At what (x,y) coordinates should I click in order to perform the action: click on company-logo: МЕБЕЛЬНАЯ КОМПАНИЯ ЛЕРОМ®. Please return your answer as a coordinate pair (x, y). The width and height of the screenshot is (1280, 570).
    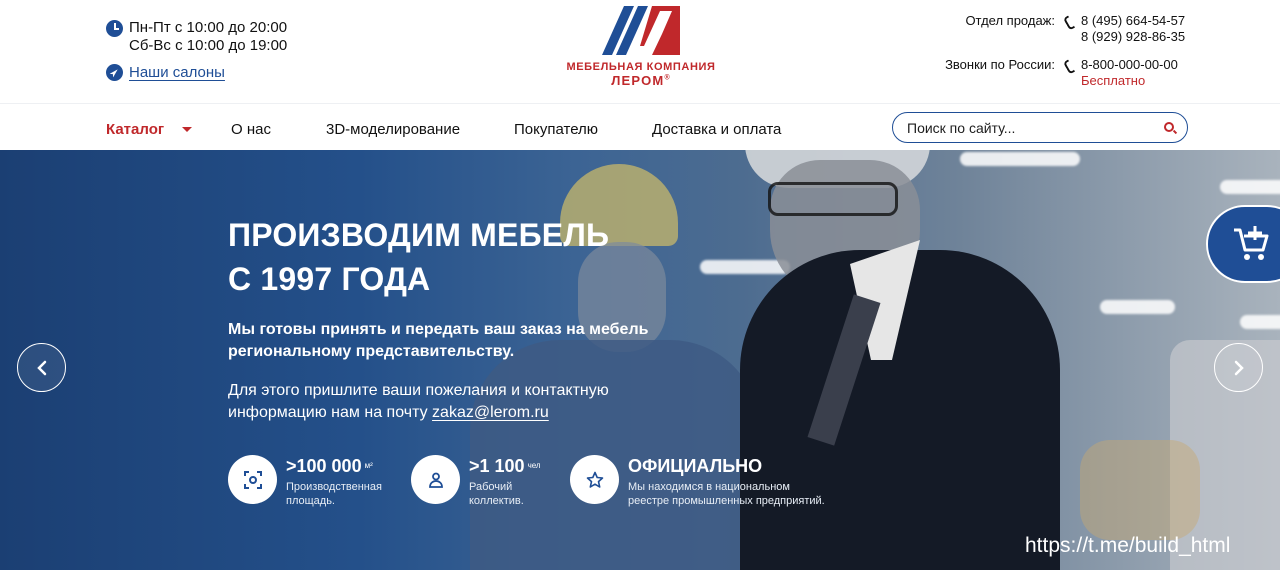
    Looking at the image, I should click on (641, 49).